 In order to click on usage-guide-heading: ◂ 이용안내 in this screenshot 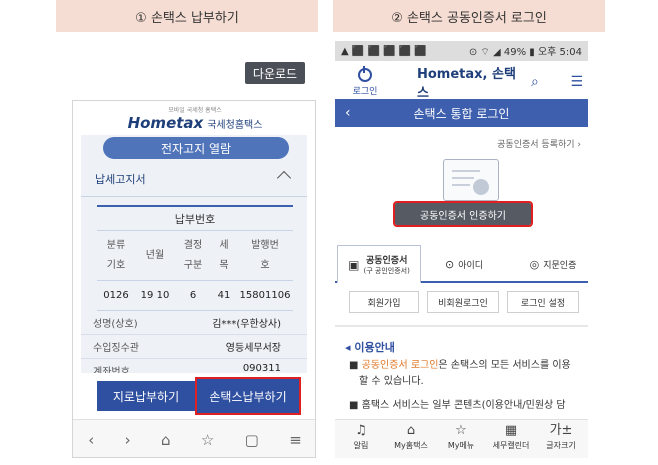, I will do `click(370, 347)`.